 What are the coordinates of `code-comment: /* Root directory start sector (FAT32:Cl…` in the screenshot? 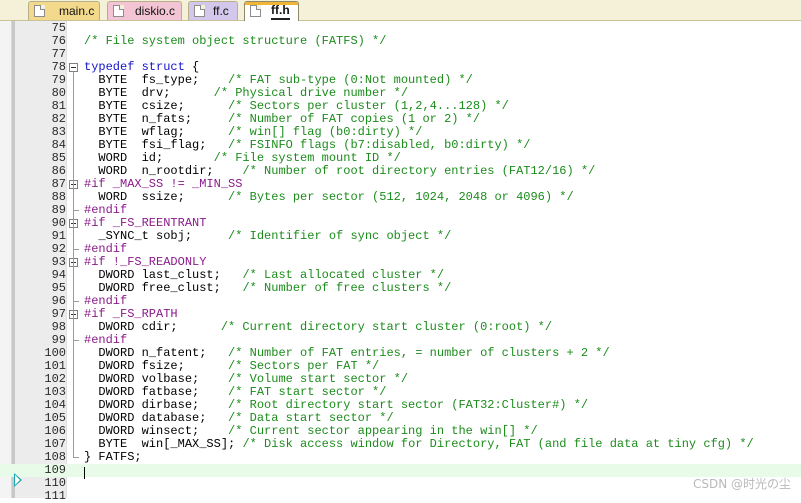 It's located at (408, 405).